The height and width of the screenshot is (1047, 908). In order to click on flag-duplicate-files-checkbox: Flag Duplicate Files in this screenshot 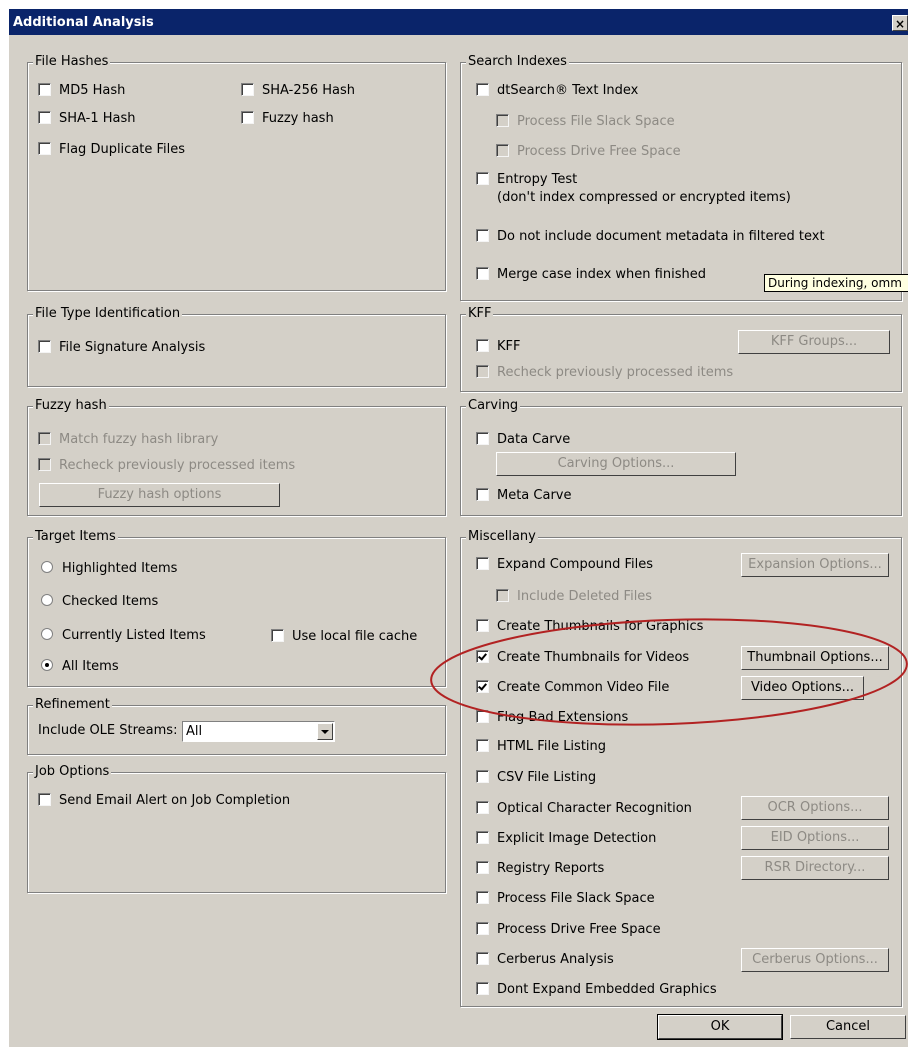, I will do `click(111, 150)`.